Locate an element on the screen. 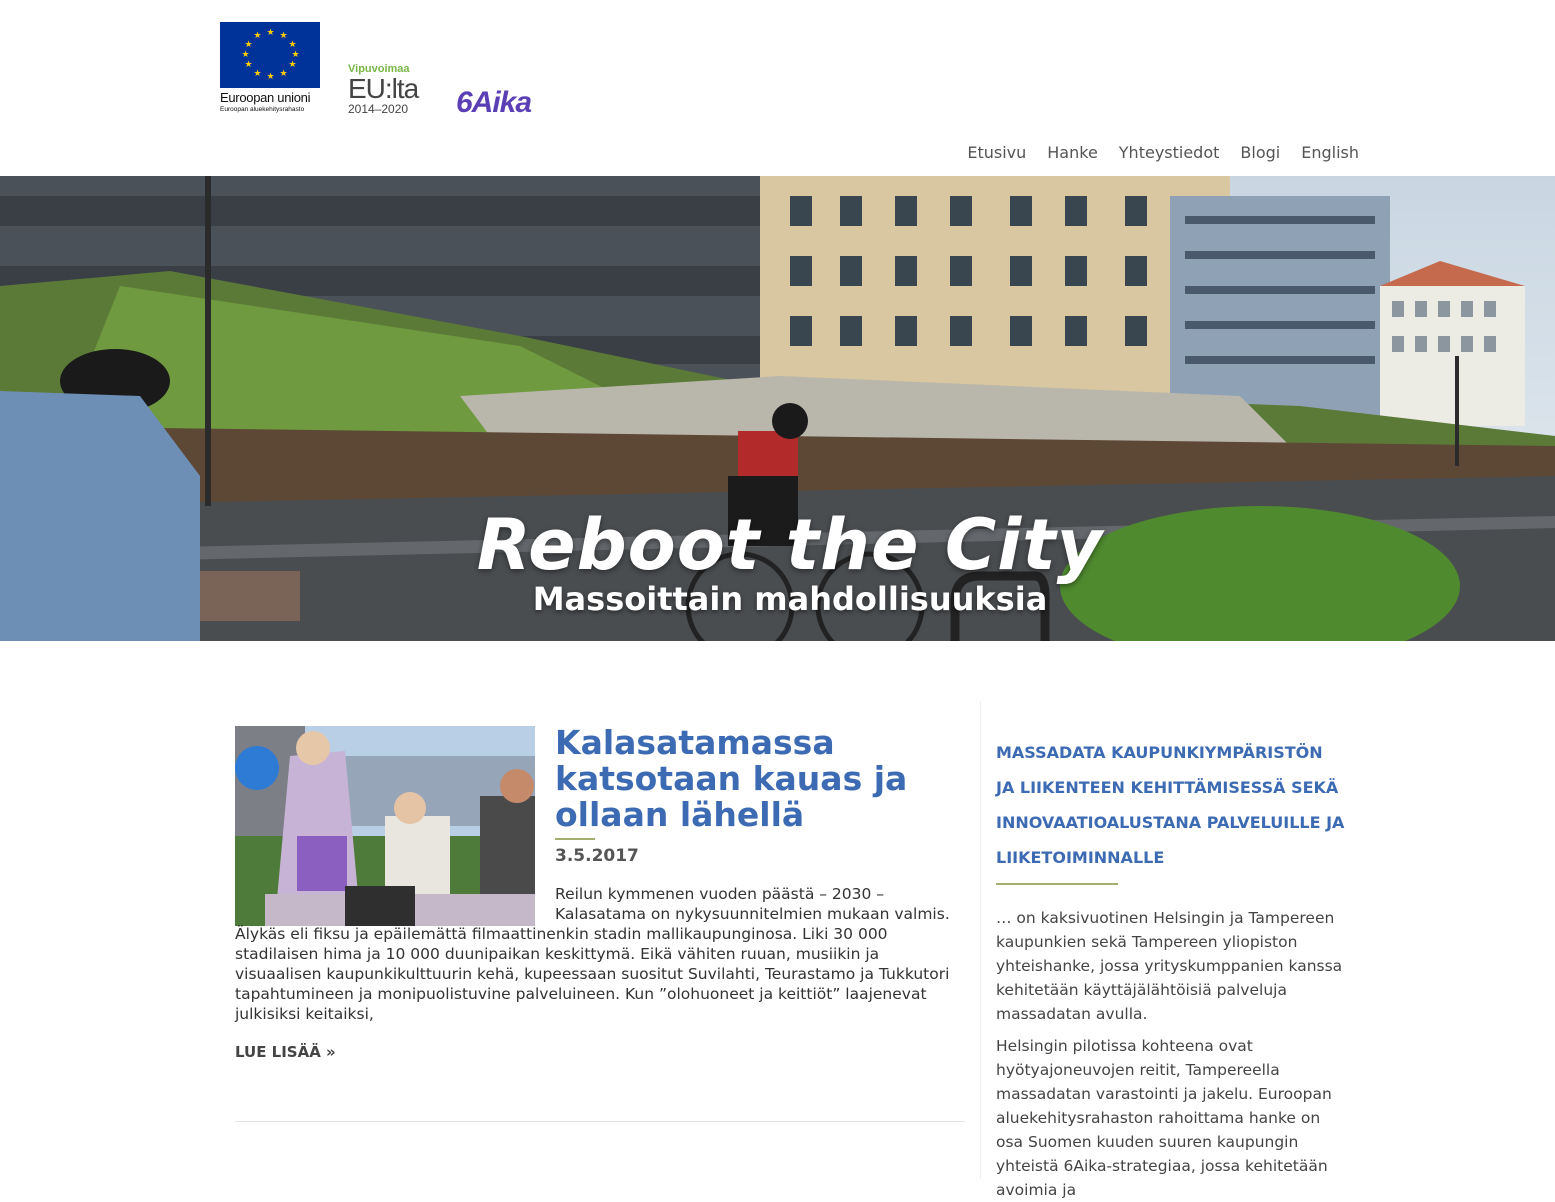  hero-subtitle: Massoittain mahdollisuuksia is located at coordinates (790, 599).